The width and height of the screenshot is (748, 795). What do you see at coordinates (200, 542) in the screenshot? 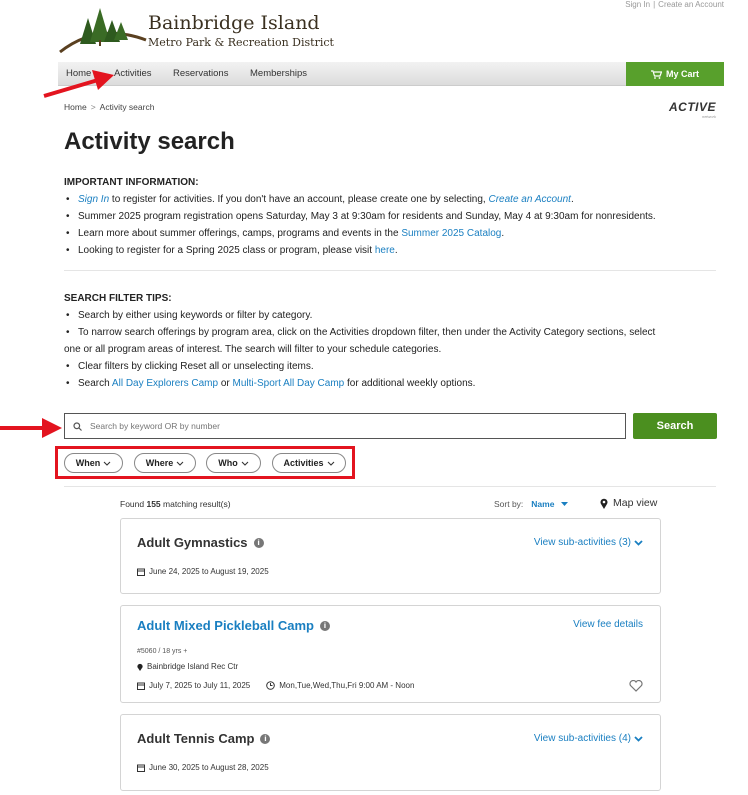
I see `activity-title: Adult Gymnastics i` at bounding box center [200, 542].